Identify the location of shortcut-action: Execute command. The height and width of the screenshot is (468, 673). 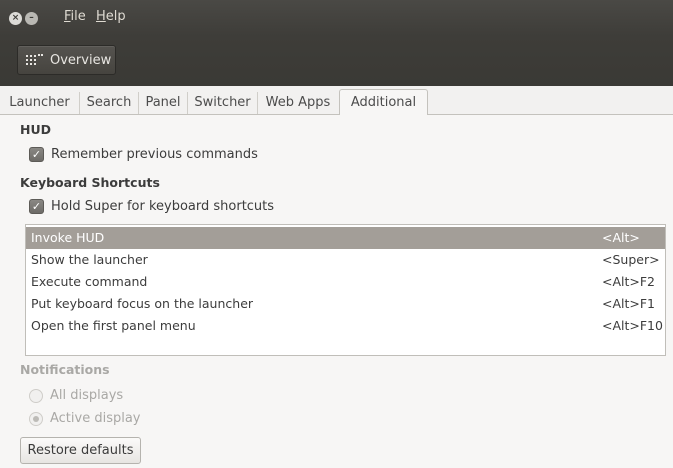
(89, 281).